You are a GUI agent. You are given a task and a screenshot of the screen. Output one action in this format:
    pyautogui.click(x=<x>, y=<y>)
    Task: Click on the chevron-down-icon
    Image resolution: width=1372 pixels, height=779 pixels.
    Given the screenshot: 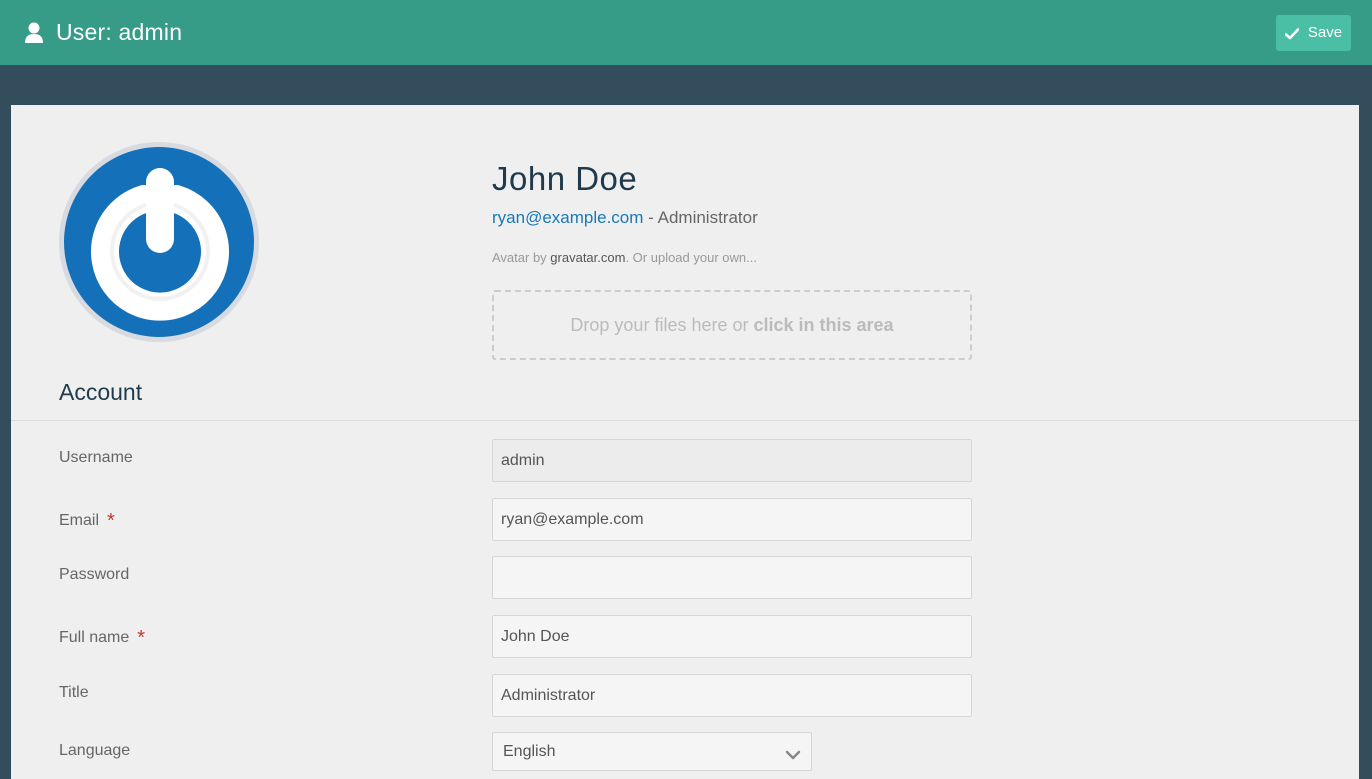 What is the action you would take?
    pyautogui.click(x=793, y=753)
    